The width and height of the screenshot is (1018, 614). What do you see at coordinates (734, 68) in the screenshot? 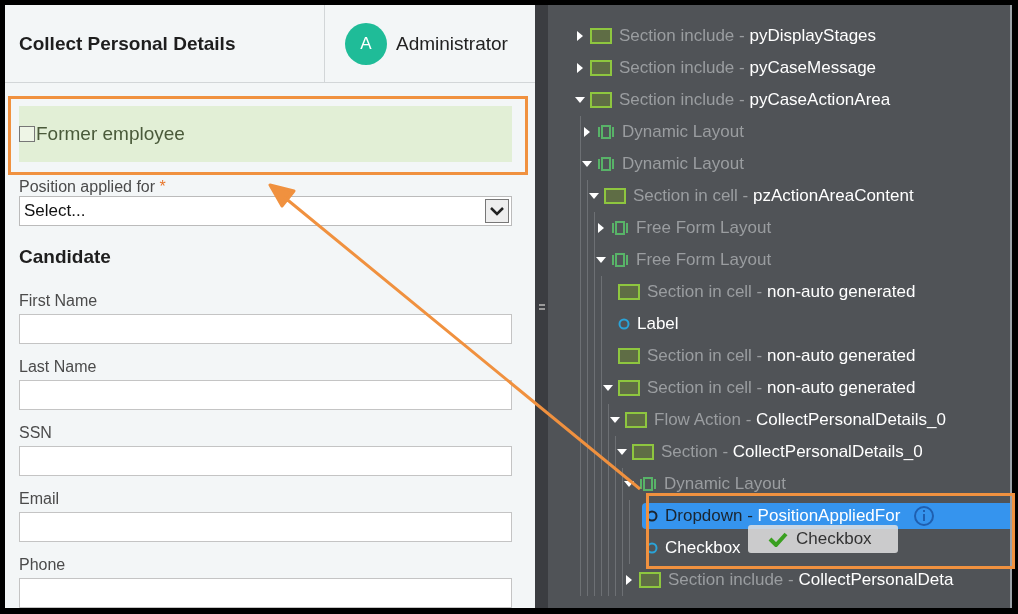
I see `tree-item: Section include - pyCaseMessage` at bounding box center [734, 68].